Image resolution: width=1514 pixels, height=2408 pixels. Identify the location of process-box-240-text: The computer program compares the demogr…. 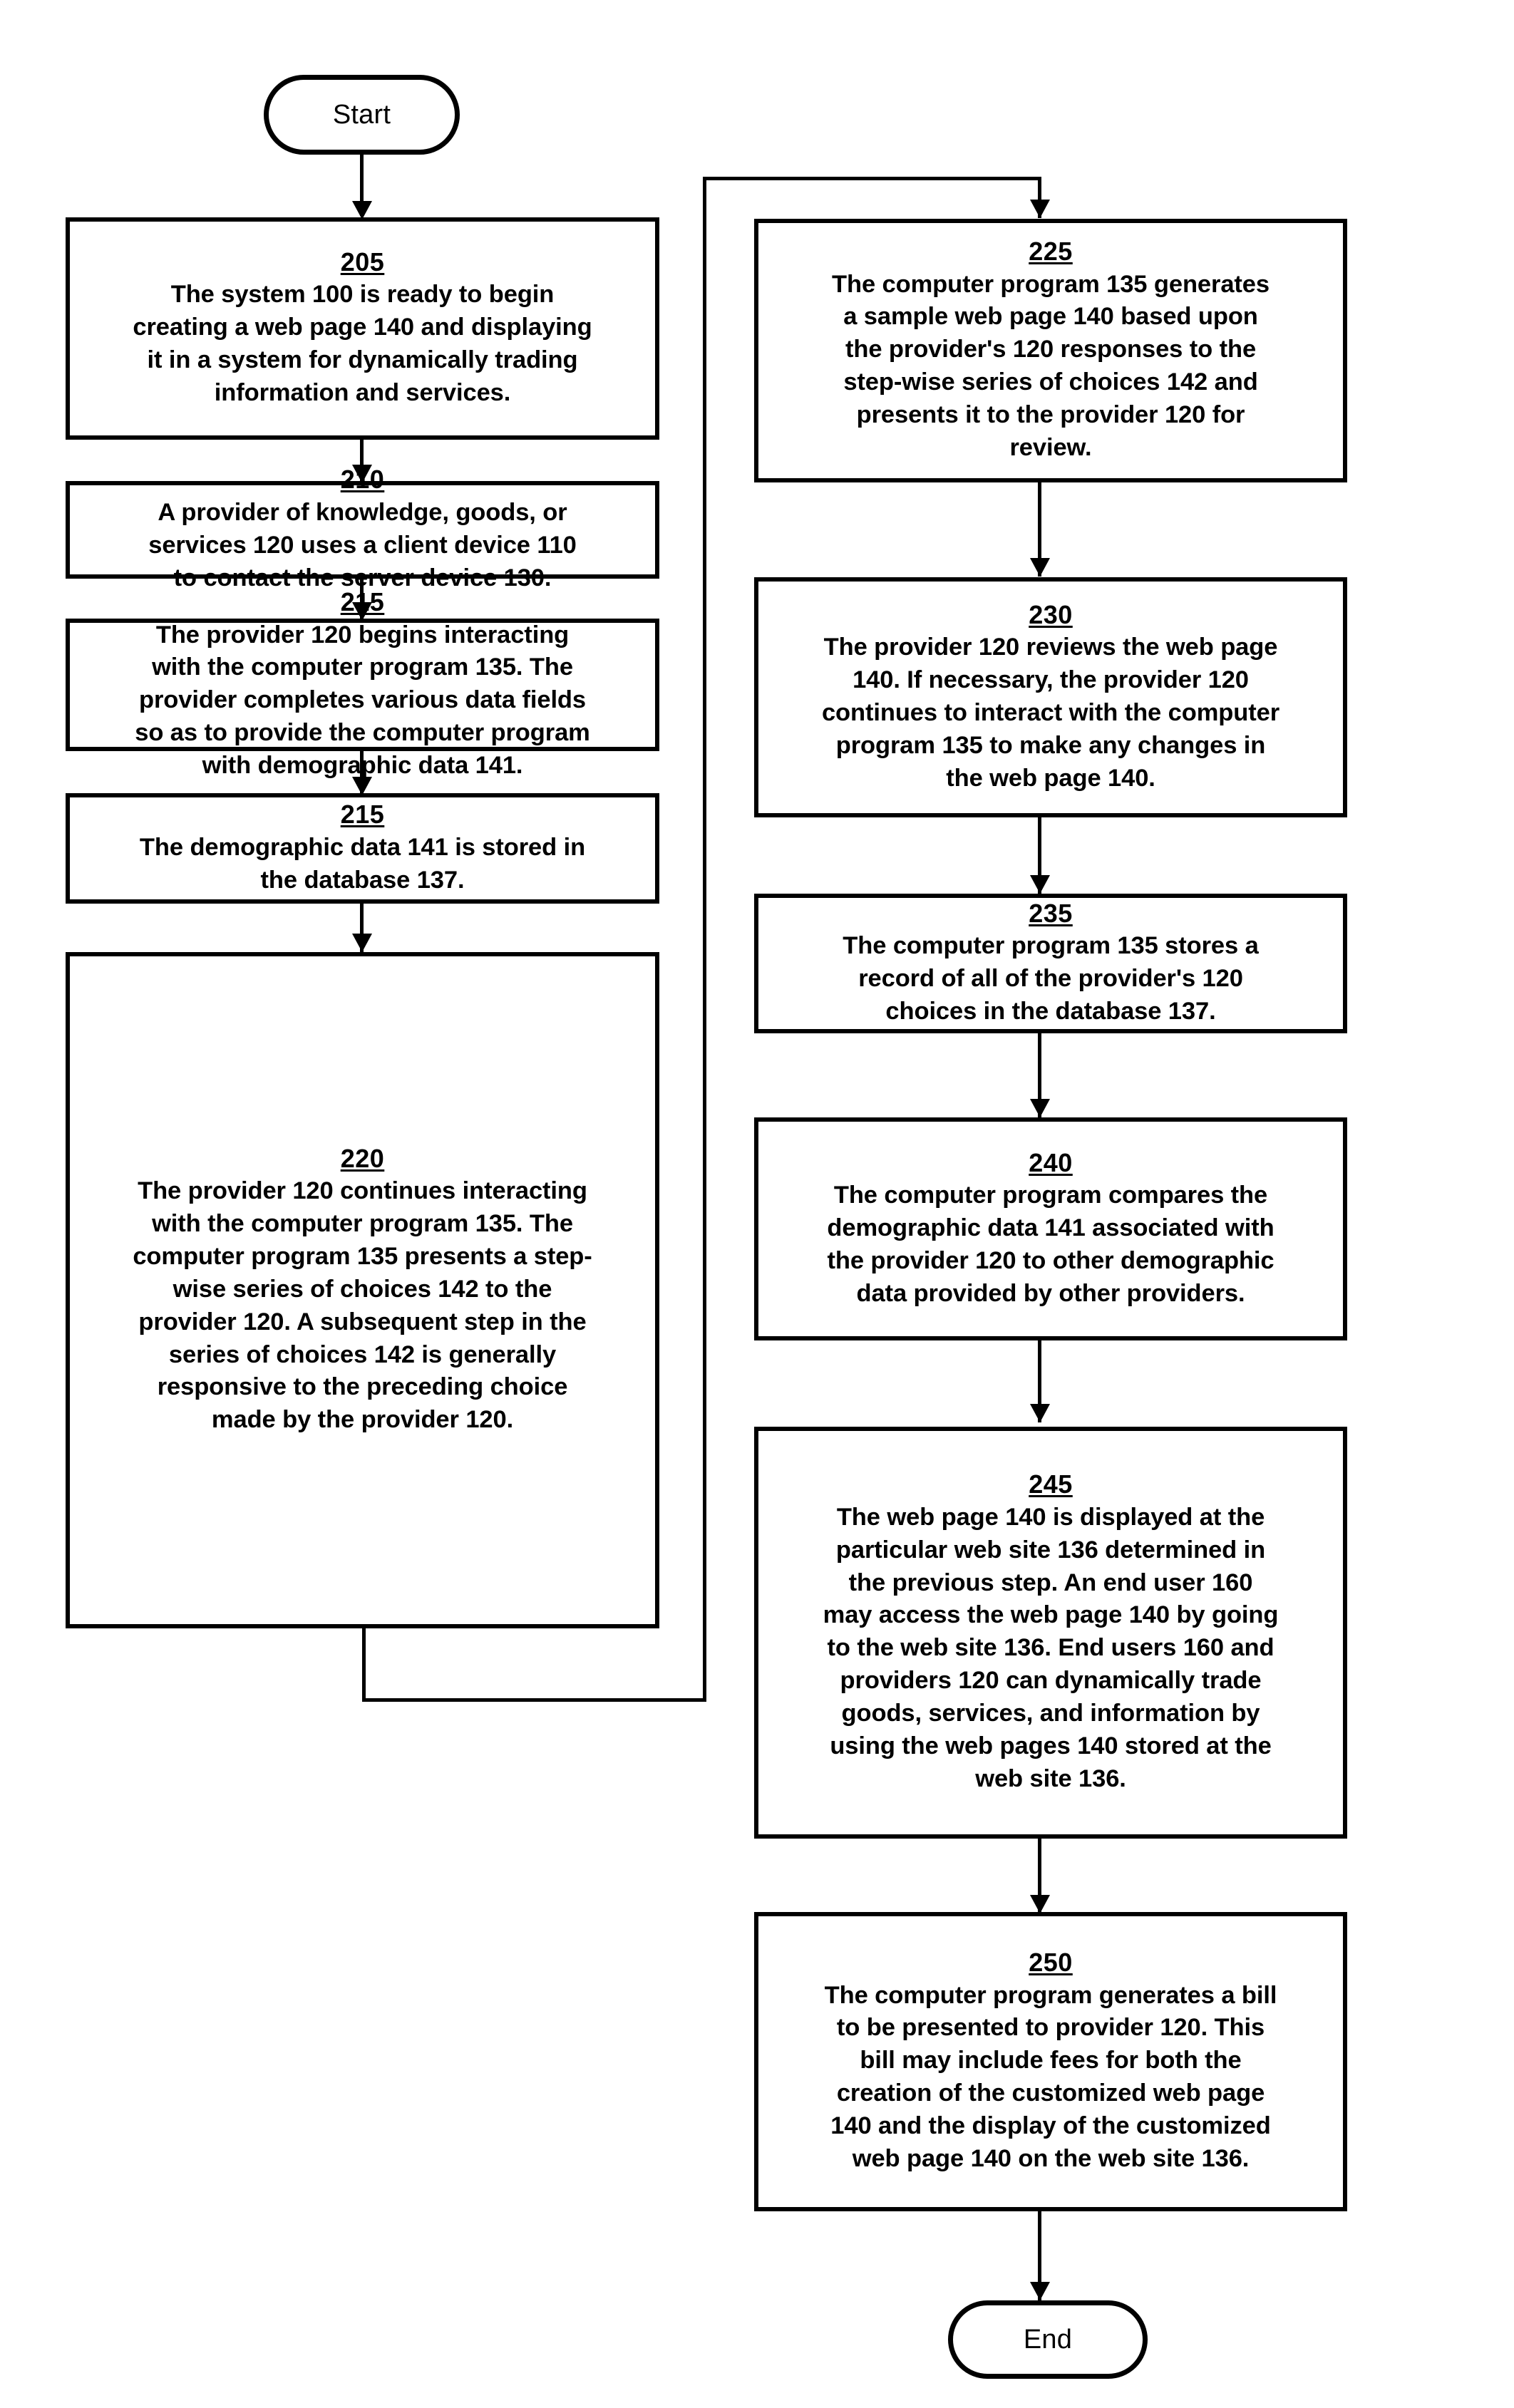
(1050, 1244).